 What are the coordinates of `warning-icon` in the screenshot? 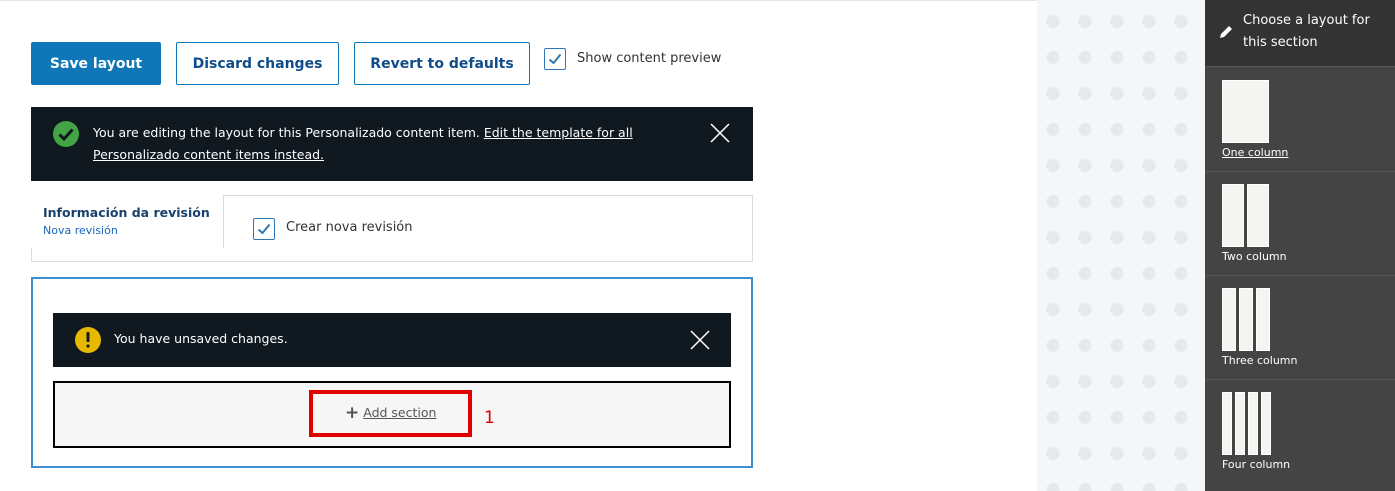 It's located at (88, 340).